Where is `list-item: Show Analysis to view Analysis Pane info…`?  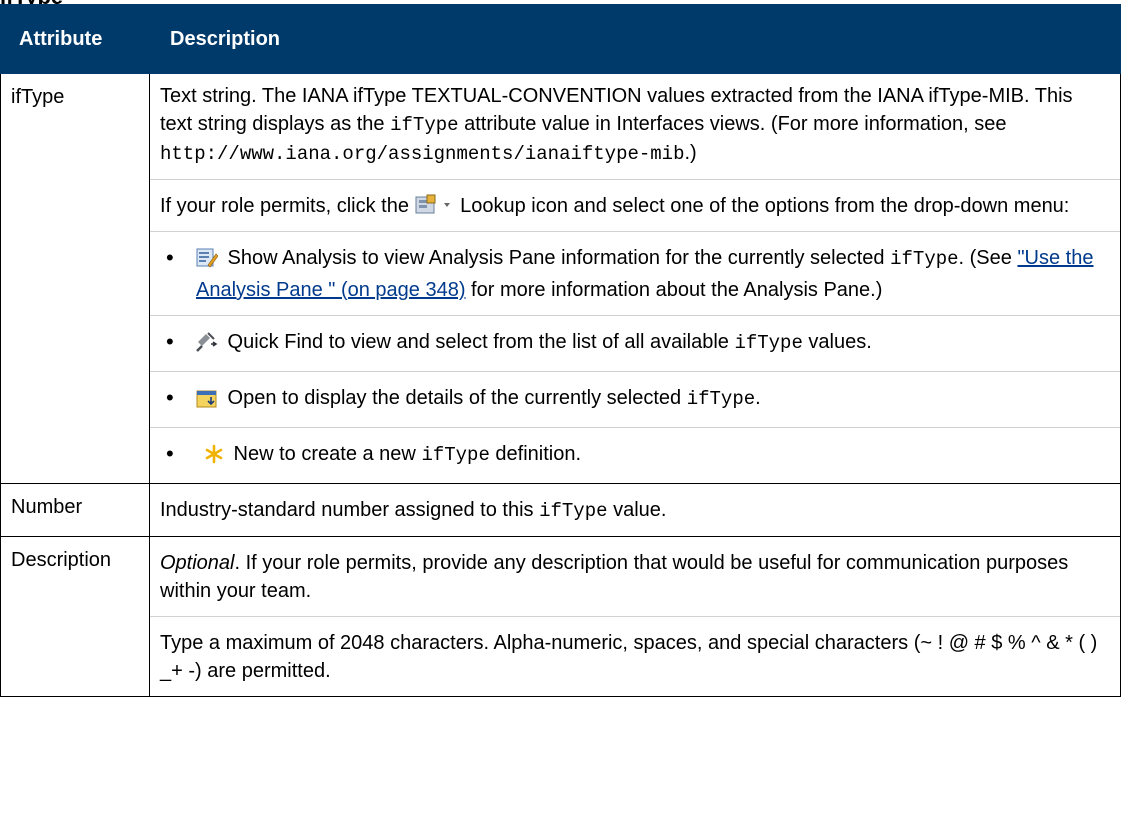 list-item: Show Analysis to view Analysis Pane info… is located at coordinates (634, 274).